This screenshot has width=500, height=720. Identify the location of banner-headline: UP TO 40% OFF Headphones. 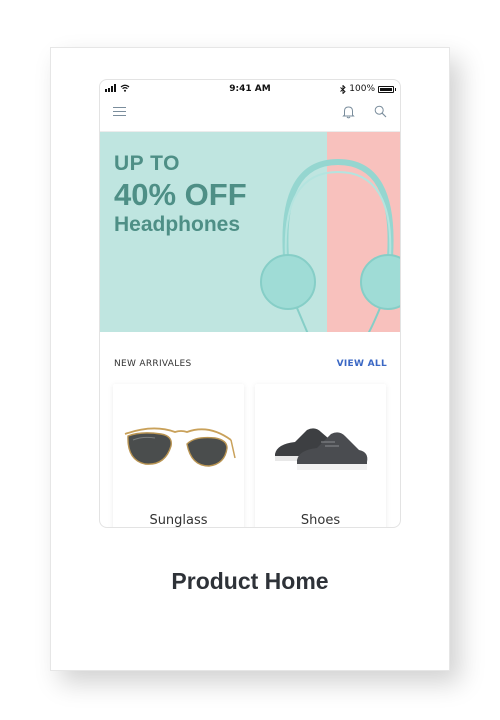
(180, 195).